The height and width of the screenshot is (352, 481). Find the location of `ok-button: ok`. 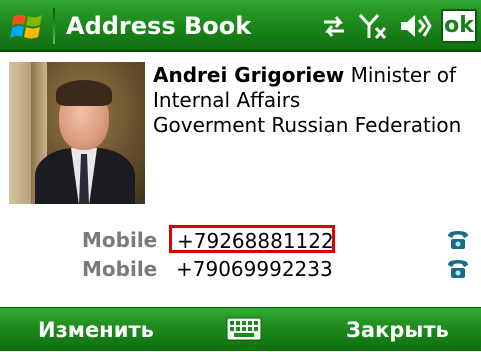

ok-button: ok is located at coordinates (459, 26).